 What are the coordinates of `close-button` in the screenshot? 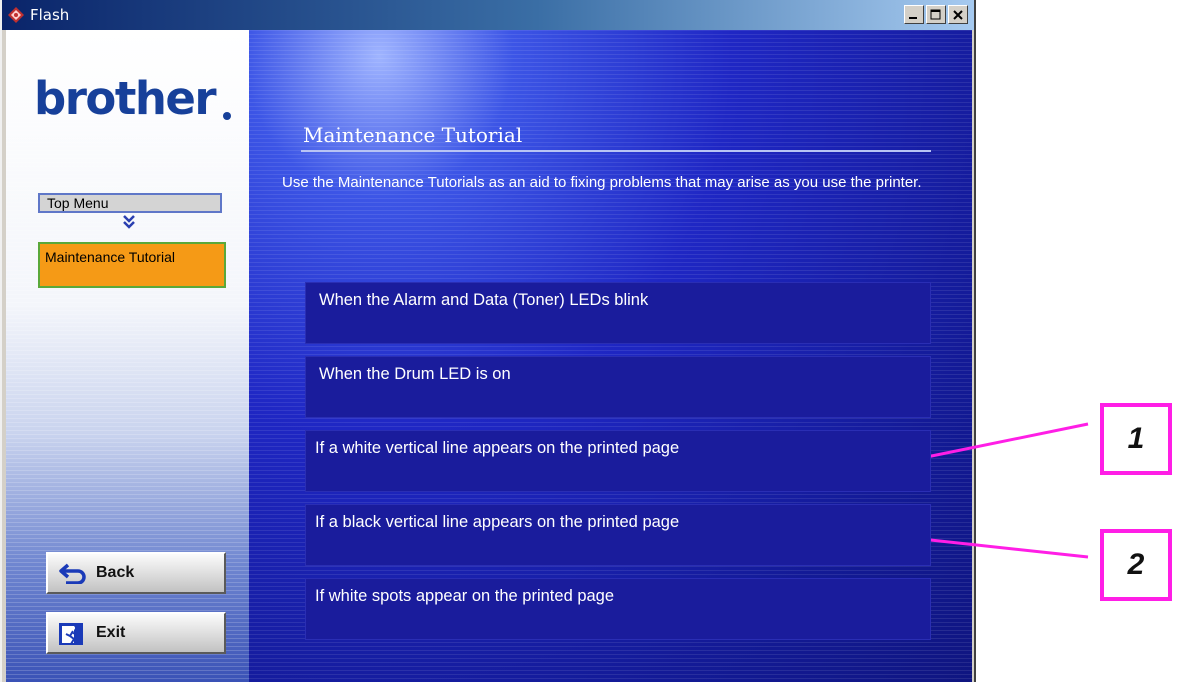 It's located at (958, 14).